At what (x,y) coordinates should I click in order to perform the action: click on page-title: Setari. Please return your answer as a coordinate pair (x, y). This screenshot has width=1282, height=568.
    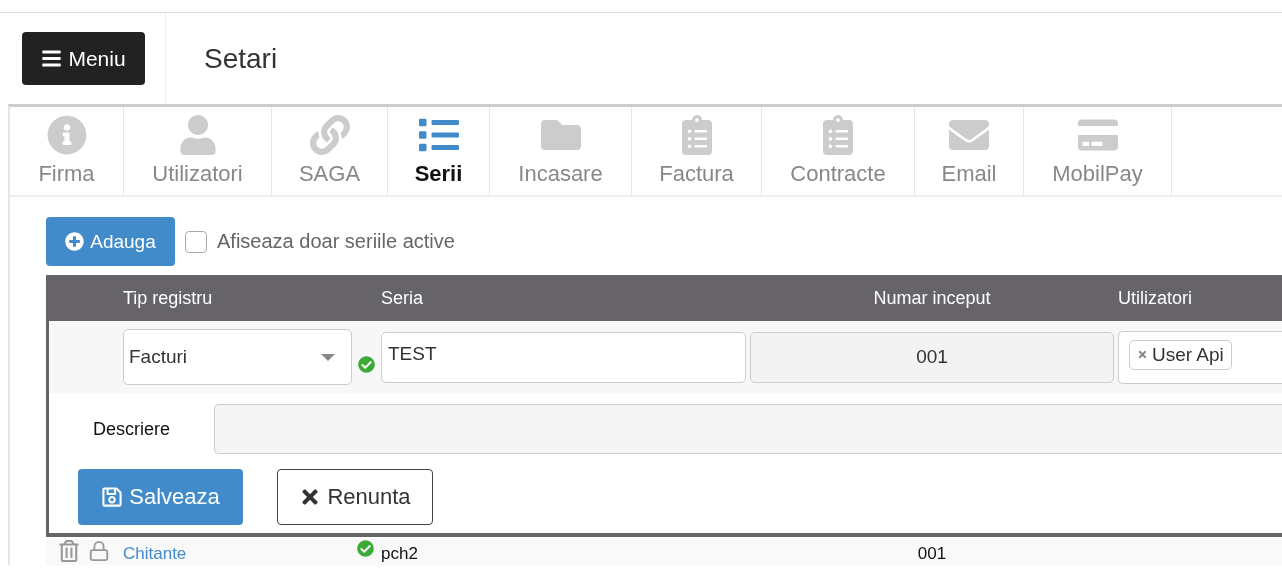
    Looking at the image, I should click on (241, 58).